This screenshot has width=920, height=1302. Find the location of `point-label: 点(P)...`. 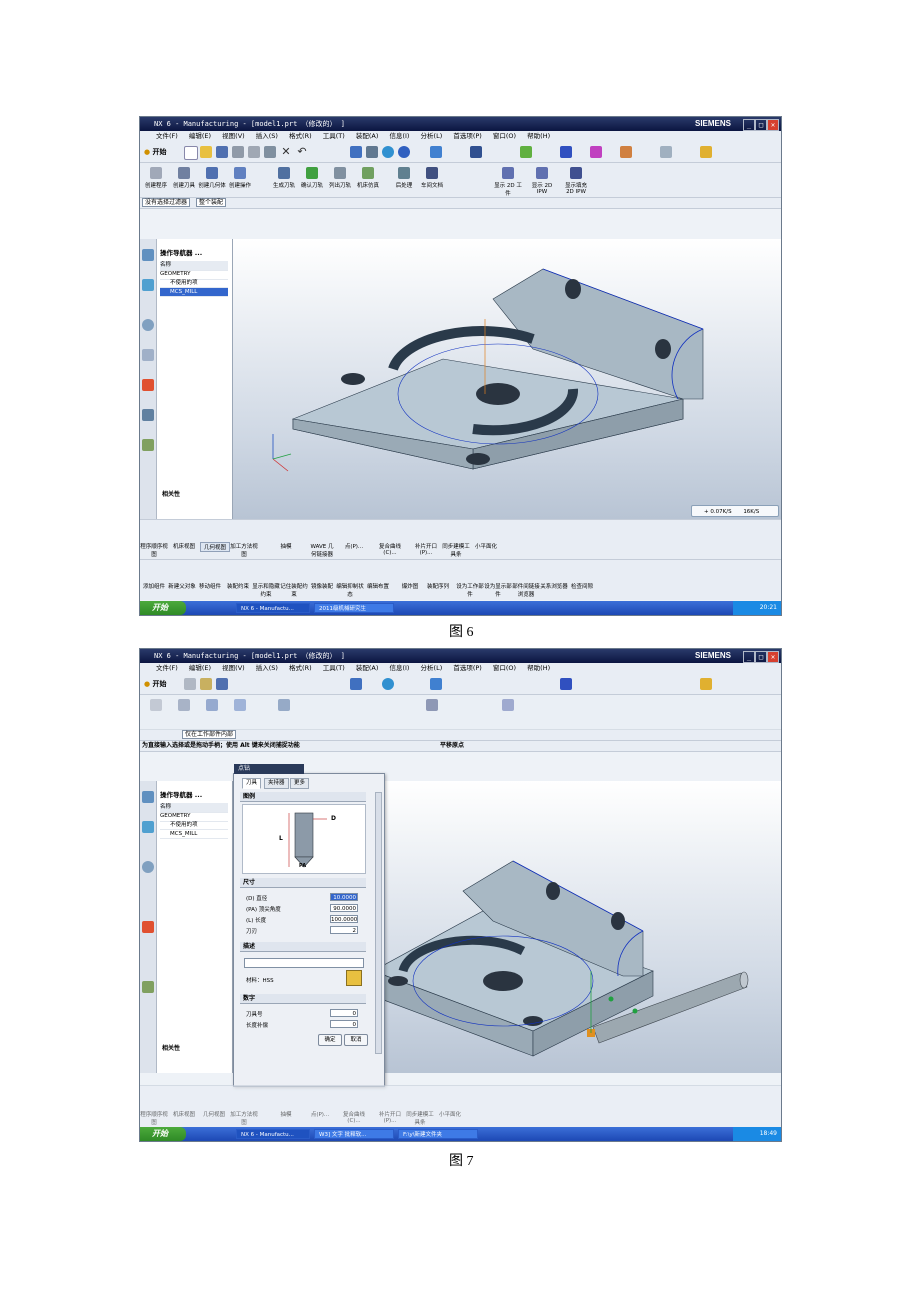

point-label: 点(P)... is located at coordinates (320, 1114).